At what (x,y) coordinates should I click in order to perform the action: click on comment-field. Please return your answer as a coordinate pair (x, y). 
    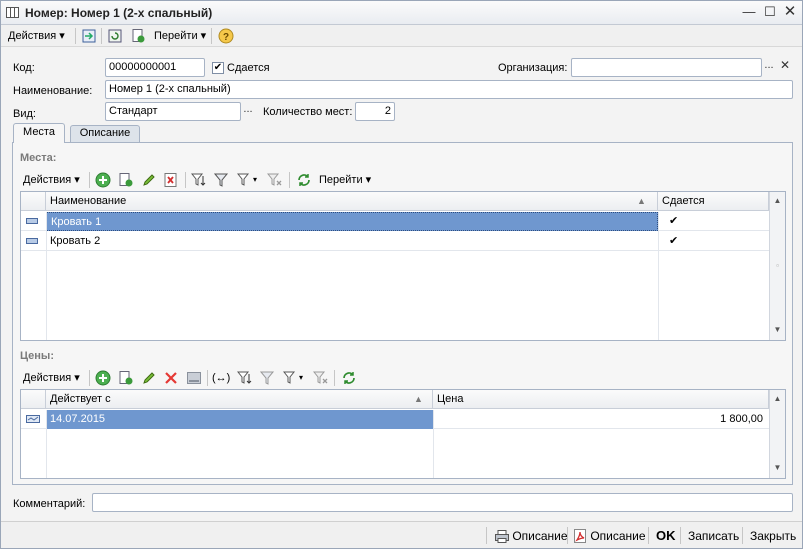
    Looking at the image, I should click on (442, 502).